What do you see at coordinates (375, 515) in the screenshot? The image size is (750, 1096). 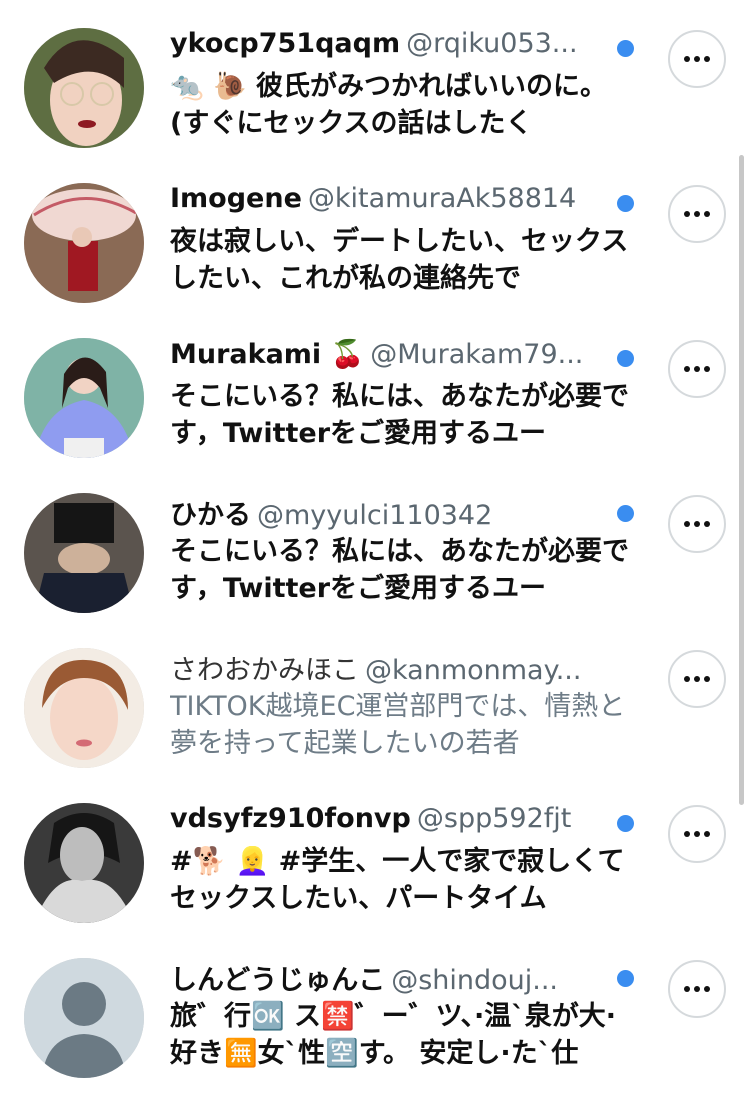 I see `user-handle: @myyulci110342` at bounding box center [375, 515].